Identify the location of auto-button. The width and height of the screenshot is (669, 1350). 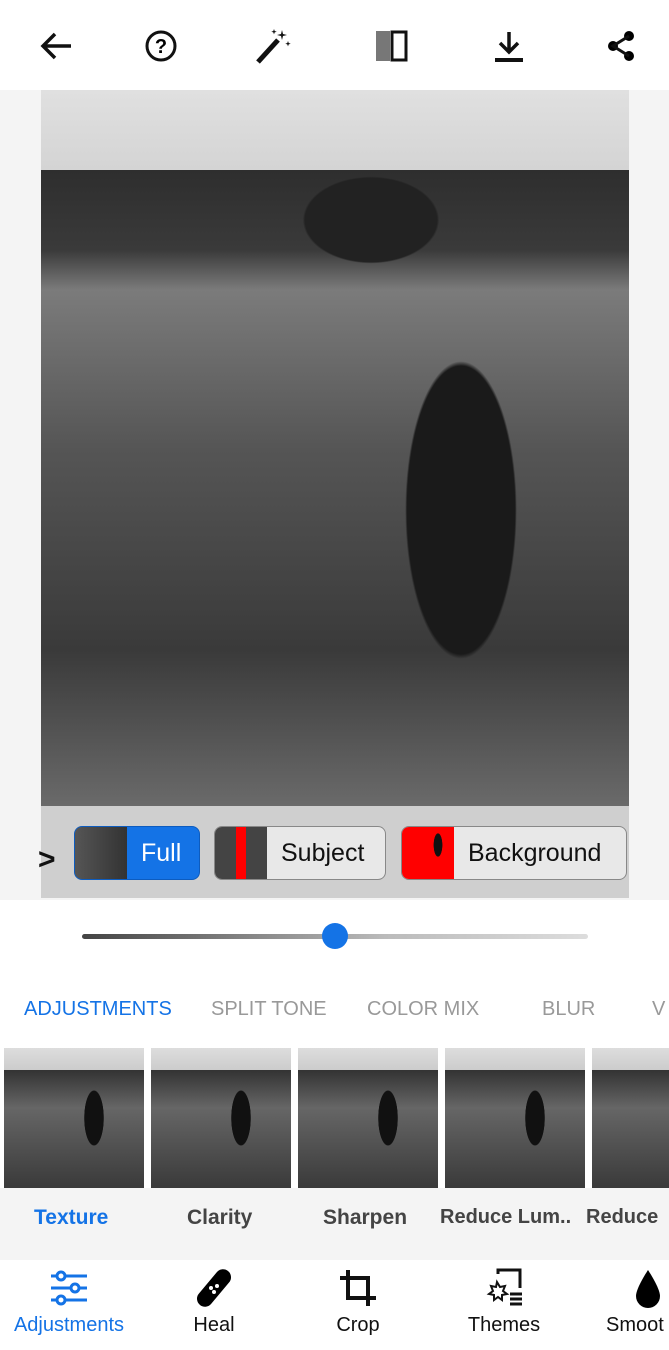
(272, 46).